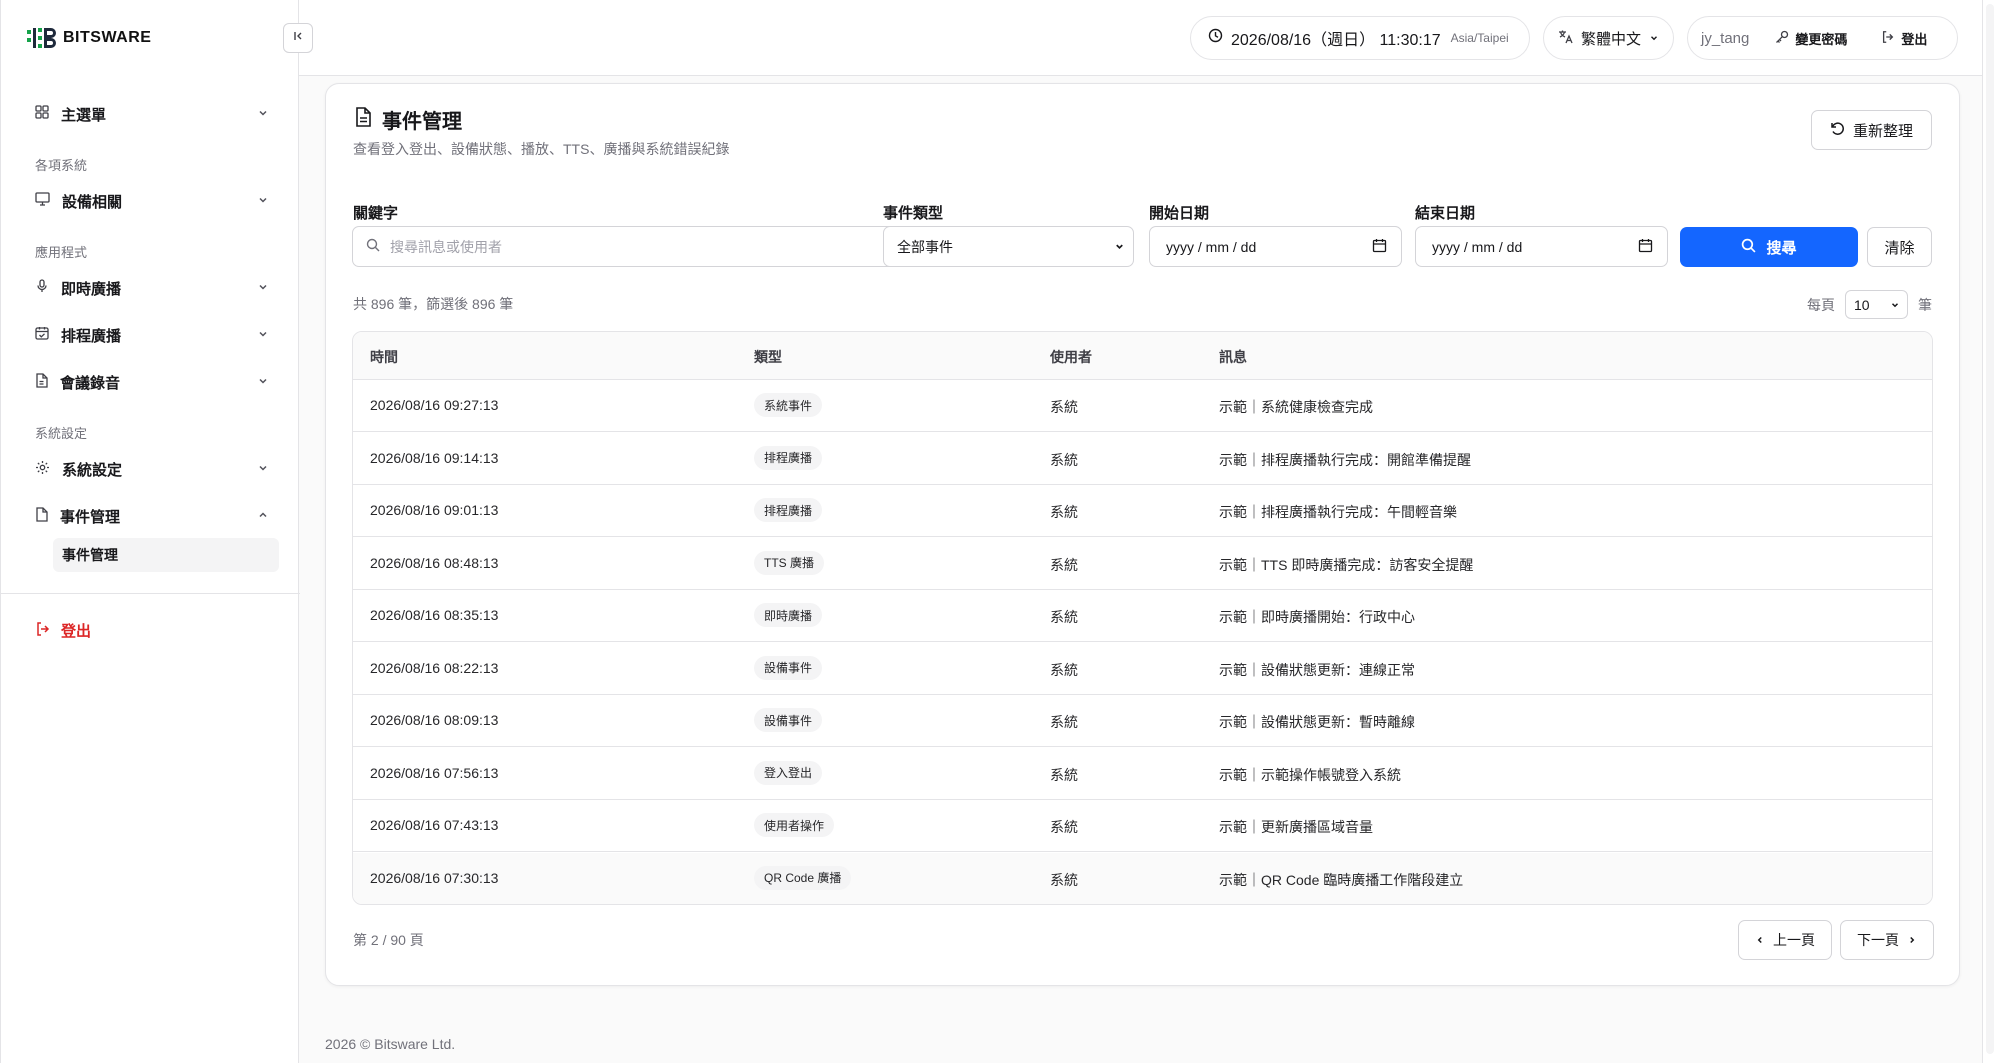 The height and width of the screenshot is (1063, 1997). What do you see at coordinates (788, 405) in the screenshot?
I see `type-badge: 系統事件` at bounding box center [788, 405].